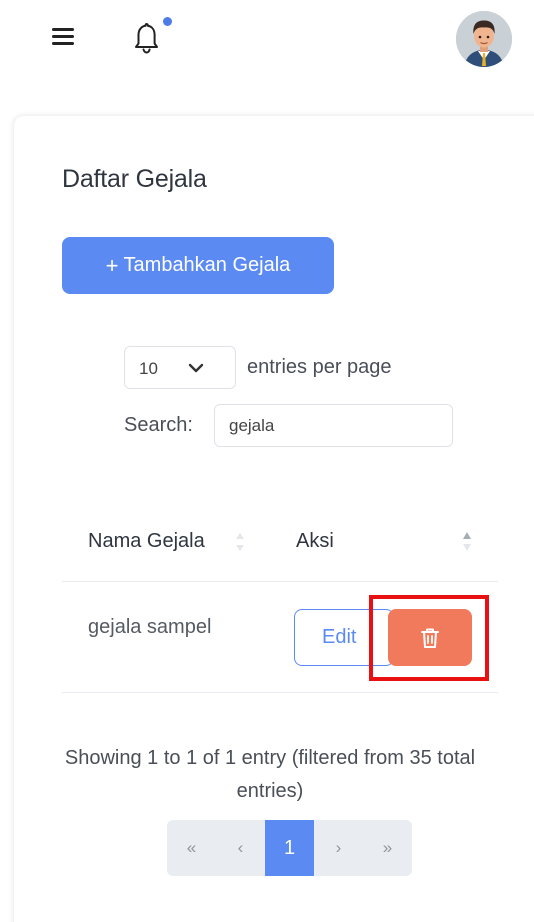 The image size is (534, 922). What do you see at coordinates (64, 37) in the screenshot?
I see `hamburger-menu-icon` at bounding box center [64, 37].